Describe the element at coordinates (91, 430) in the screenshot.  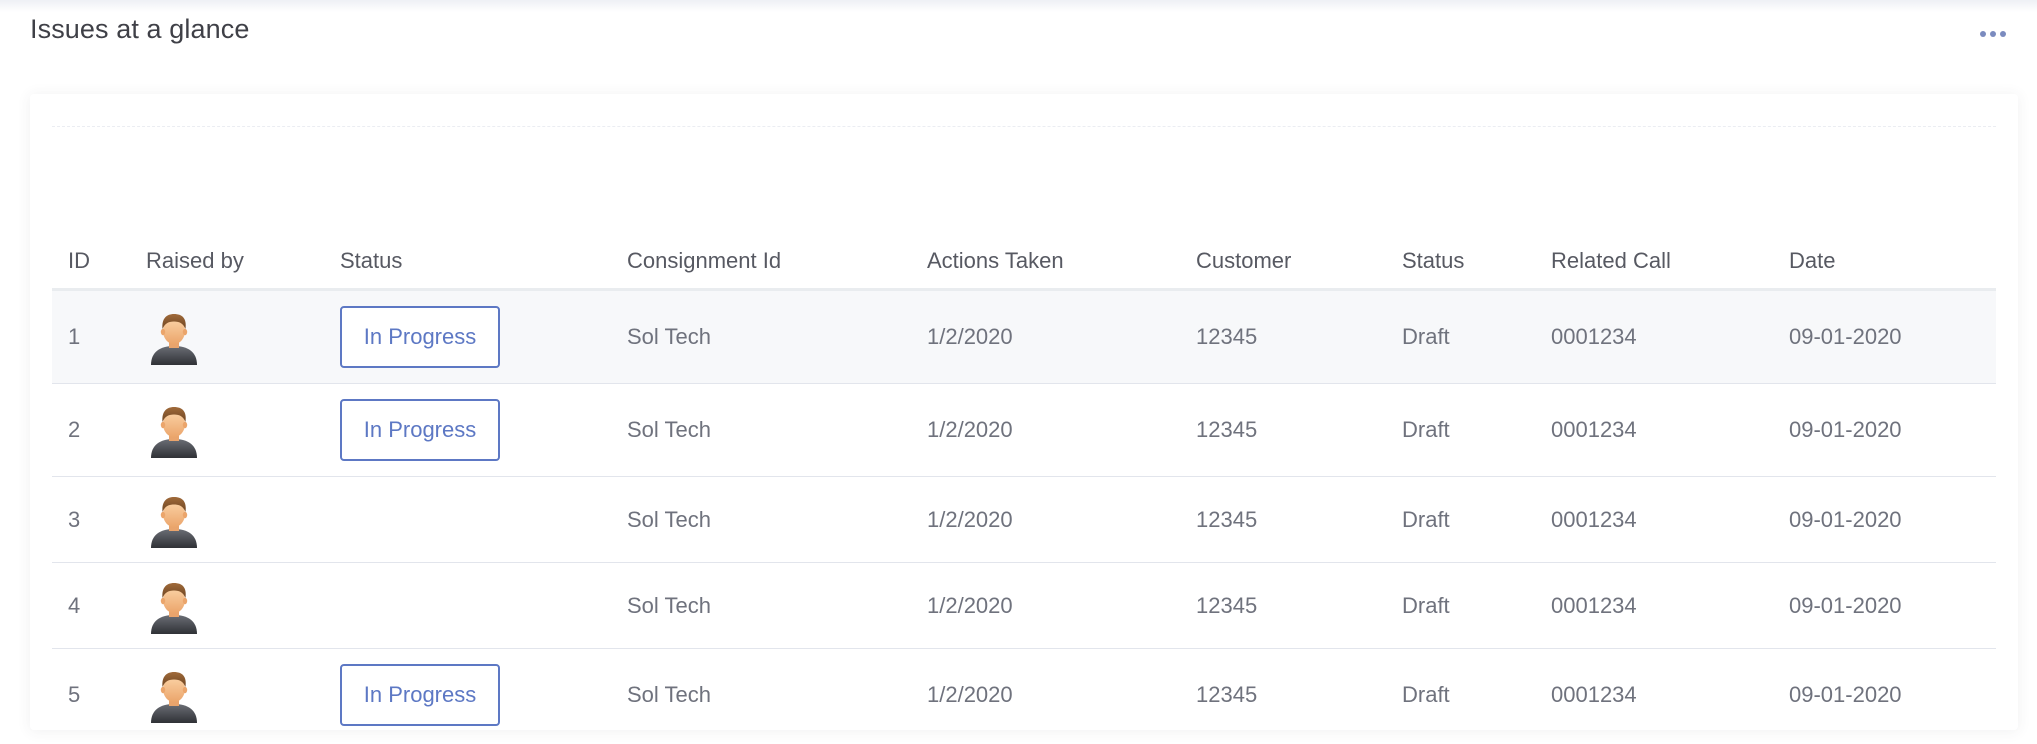
I see `cell-id: 2` at that location.